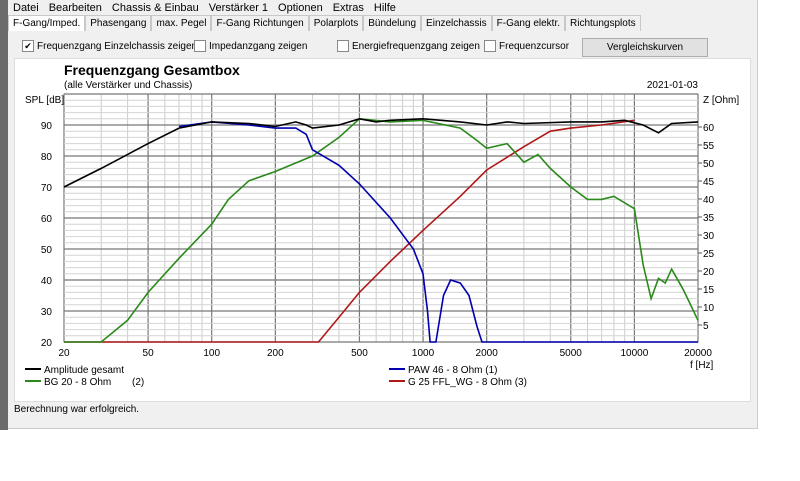 This screenshot has width=800, height=481. I want to click on y2-tick-label: 5, so click(706, 326).